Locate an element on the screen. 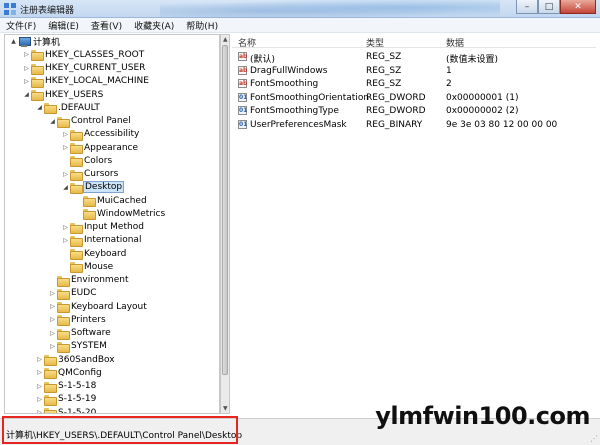 This screenshot has width=600, height=445. scroll-down-icon: ▼ is located at coordinates (225, 408).